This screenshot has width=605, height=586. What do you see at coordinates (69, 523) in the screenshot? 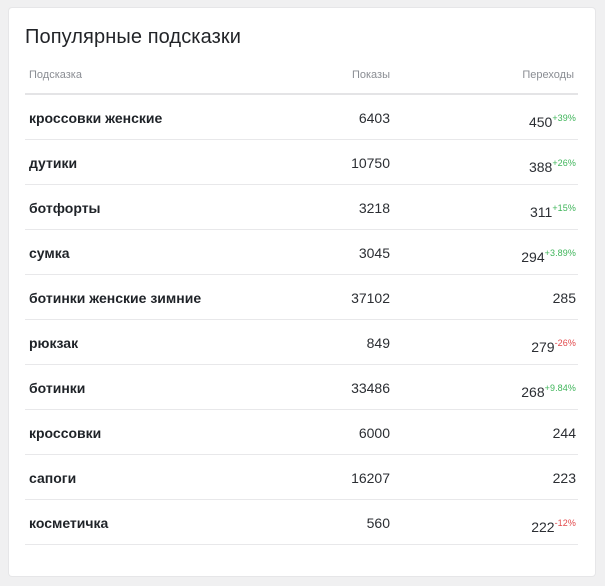
I see `hint-name: косметичка` at bounding box center [69, 523].